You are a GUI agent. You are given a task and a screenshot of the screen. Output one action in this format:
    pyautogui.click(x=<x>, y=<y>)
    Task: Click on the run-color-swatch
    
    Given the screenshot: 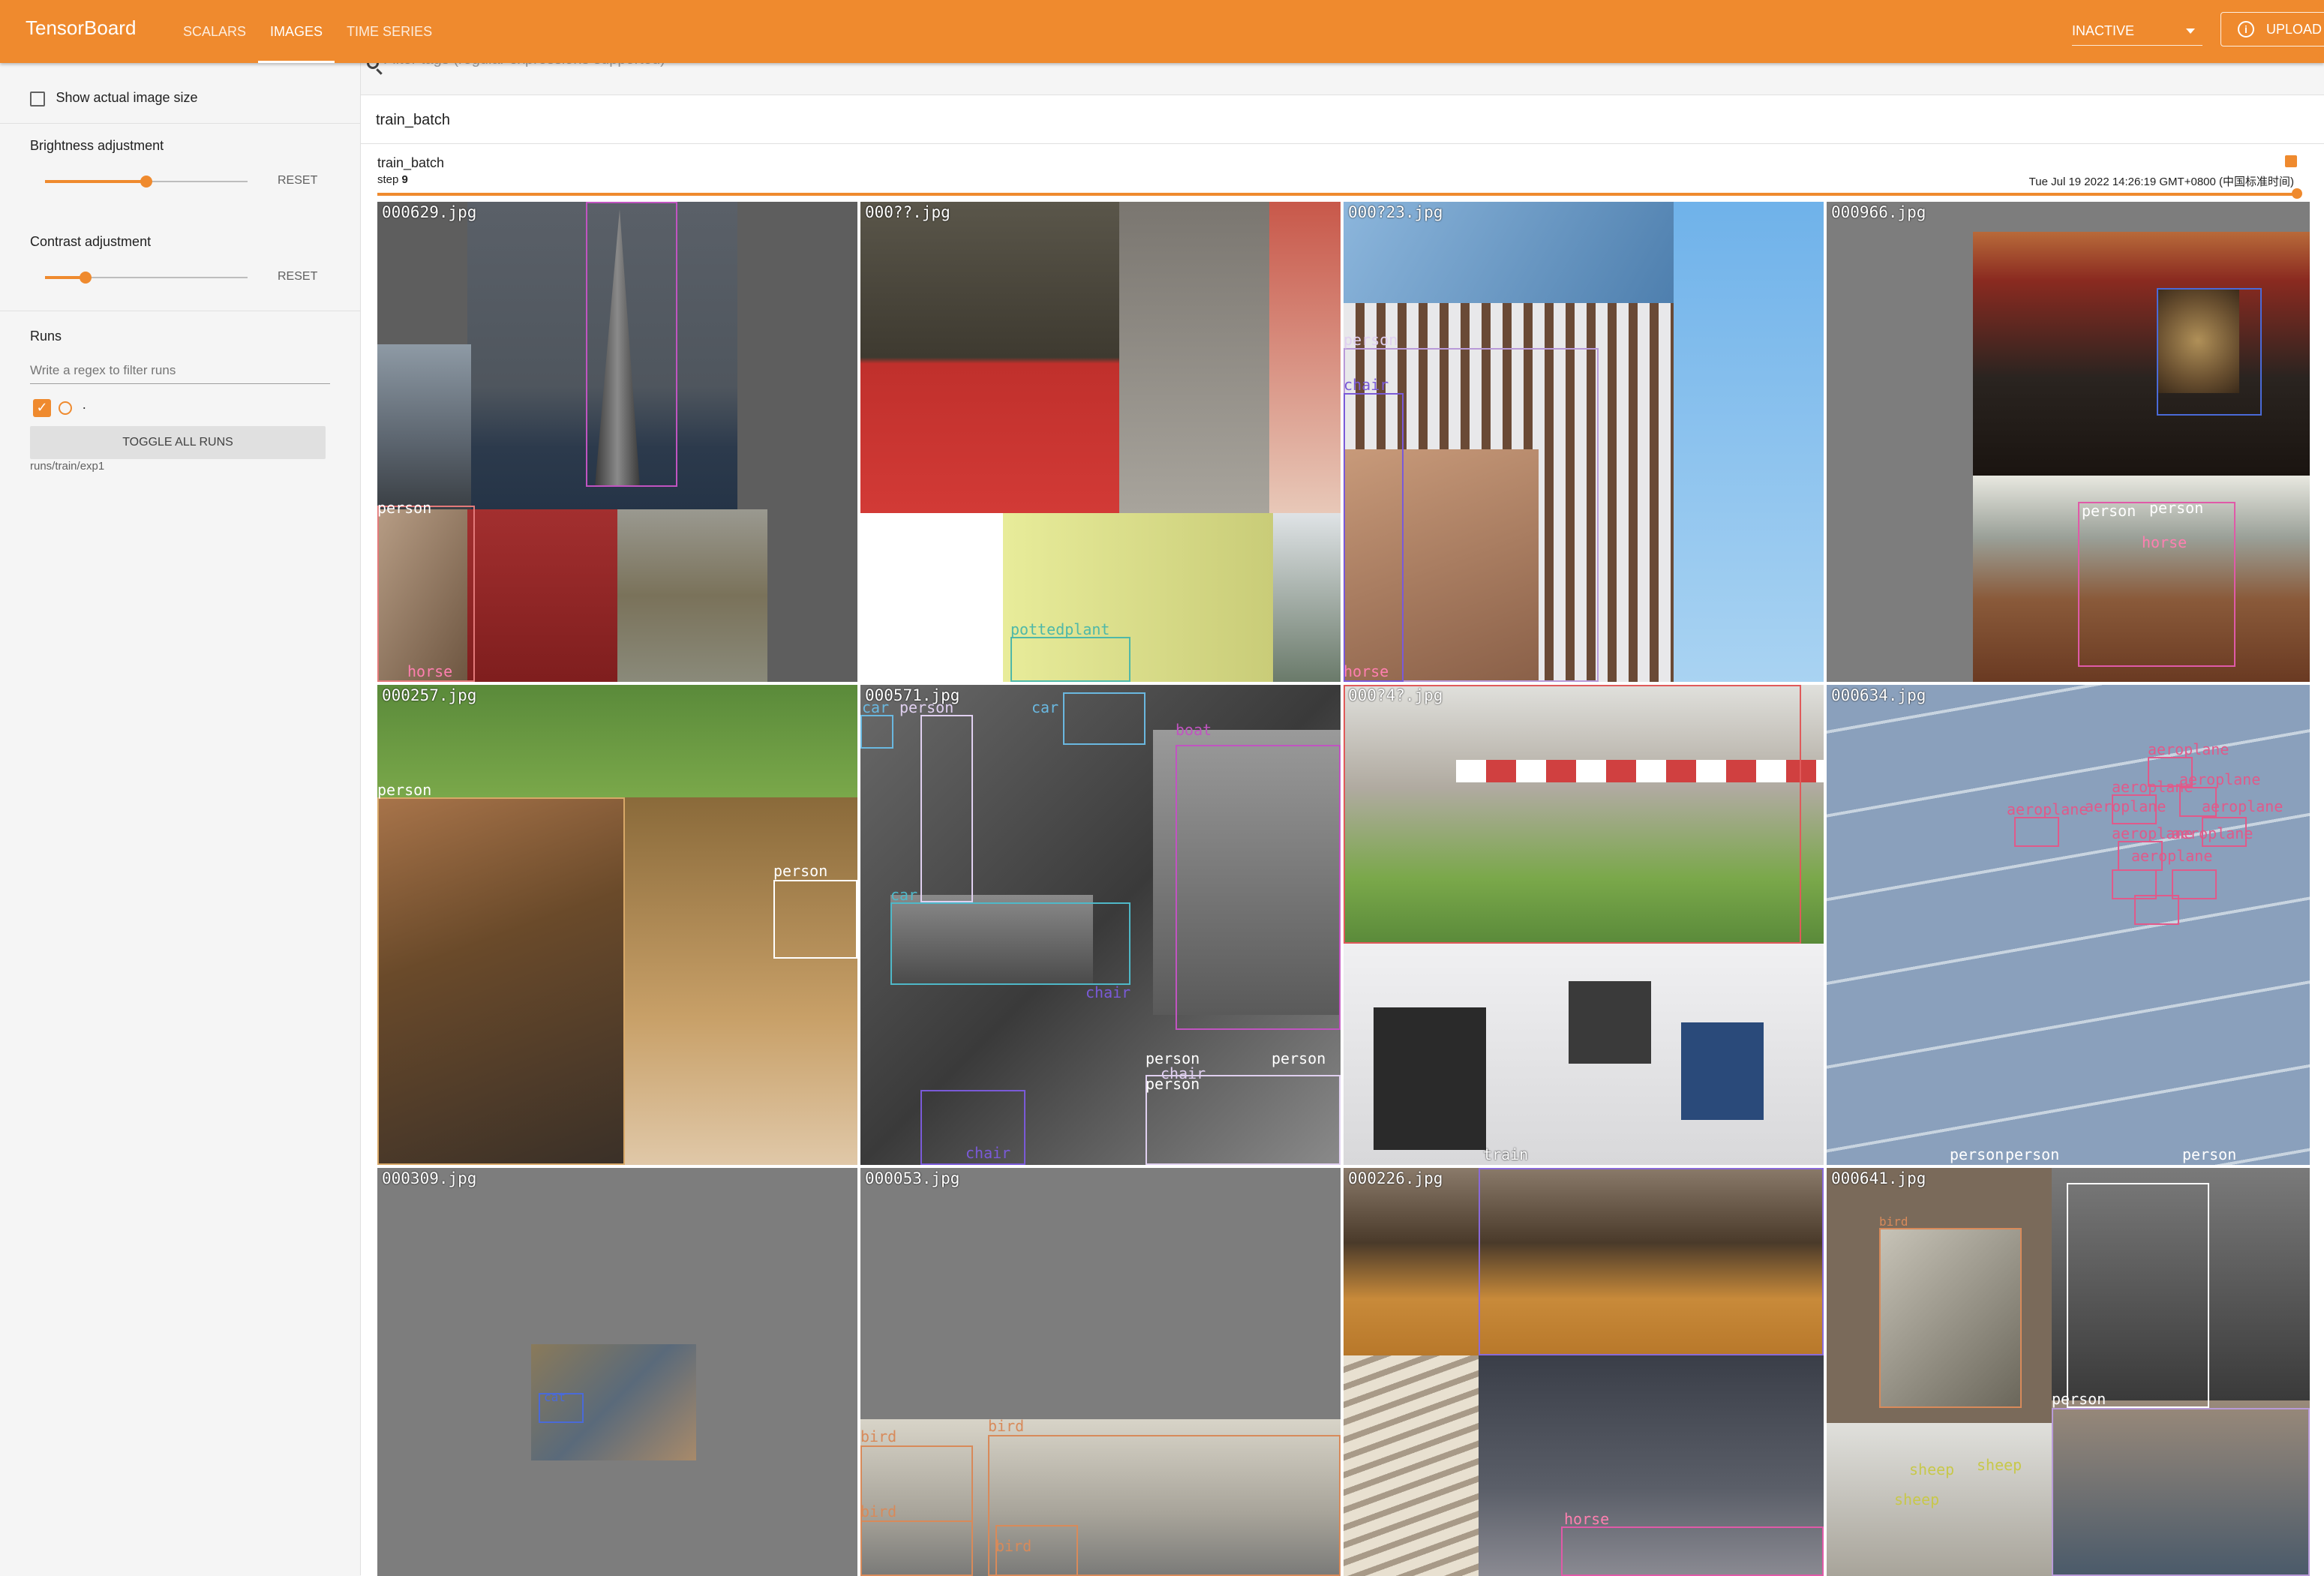 What is the action you would take?
    pyautogui.click(x=2291, y=161)
    